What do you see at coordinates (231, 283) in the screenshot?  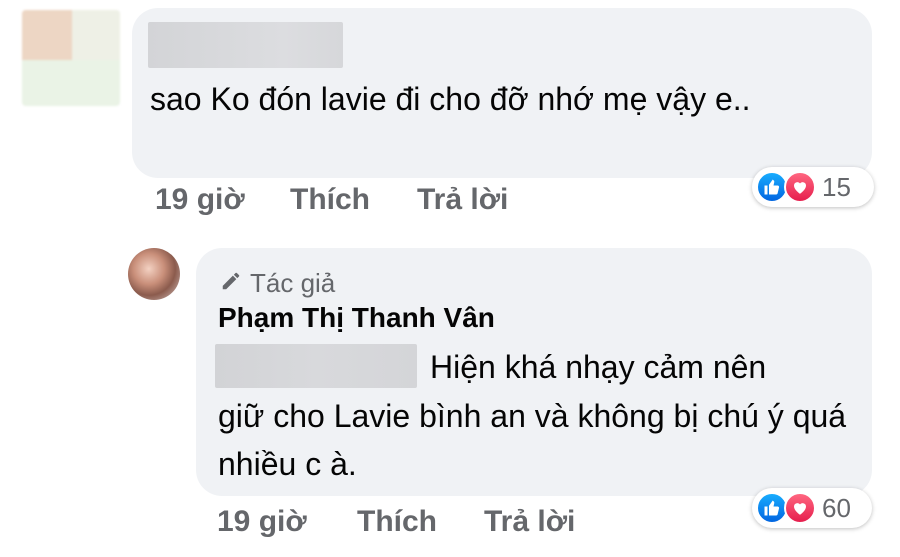 I see `pencil-icon` at bounding box center [231, 283].